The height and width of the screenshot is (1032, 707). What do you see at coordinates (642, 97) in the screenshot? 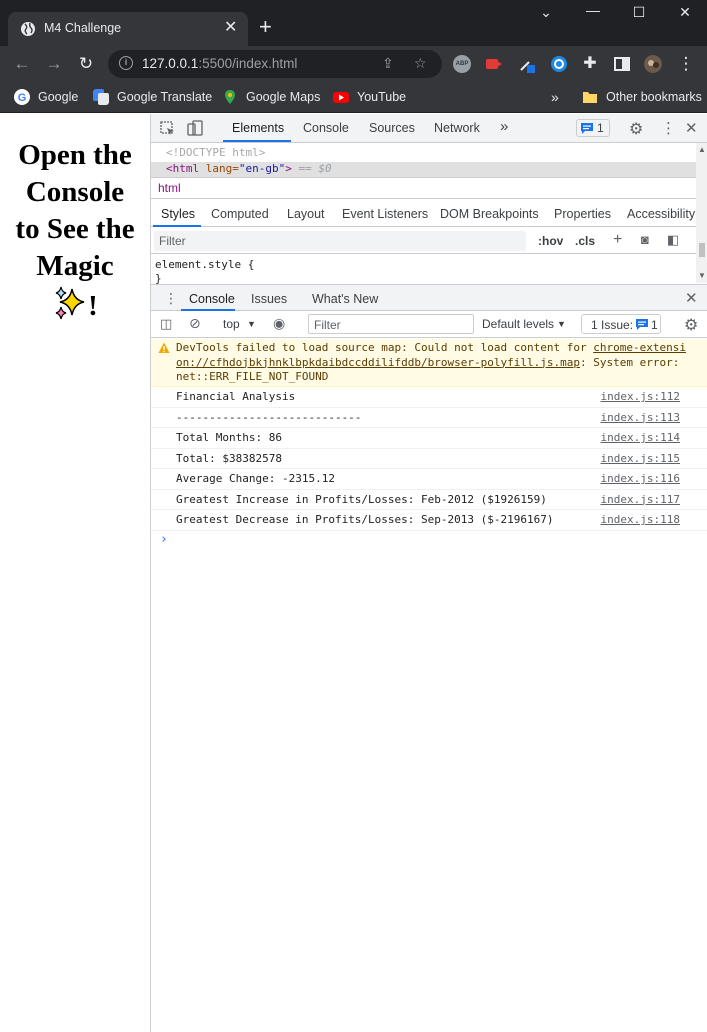
I see `other-bookmarks-folder: Other bookmarks` at bounding box center [642, 97].